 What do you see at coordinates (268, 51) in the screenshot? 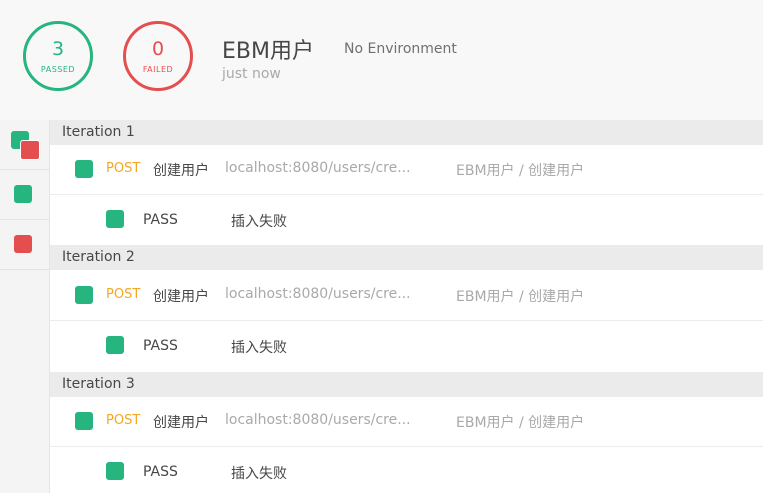
I see `collection-name: EBM用户` at bounding box center [268, 51].